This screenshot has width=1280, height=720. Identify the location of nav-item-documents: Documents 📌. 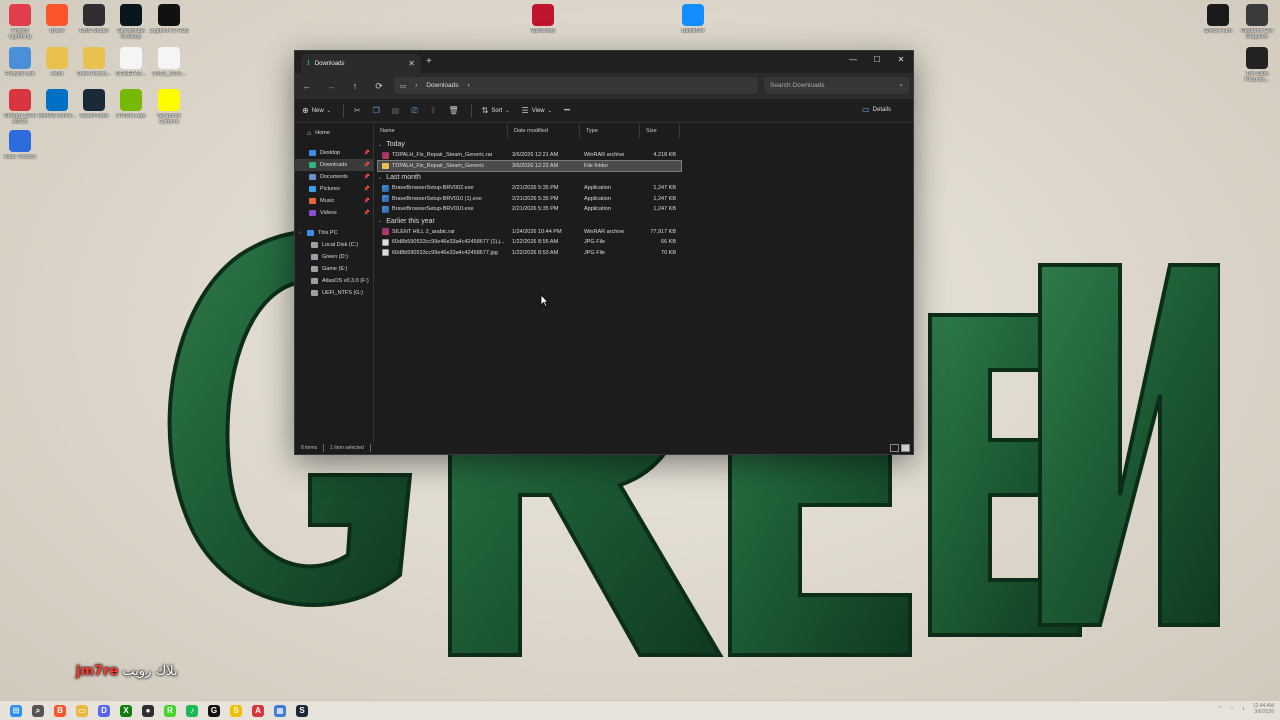
(334, 177).